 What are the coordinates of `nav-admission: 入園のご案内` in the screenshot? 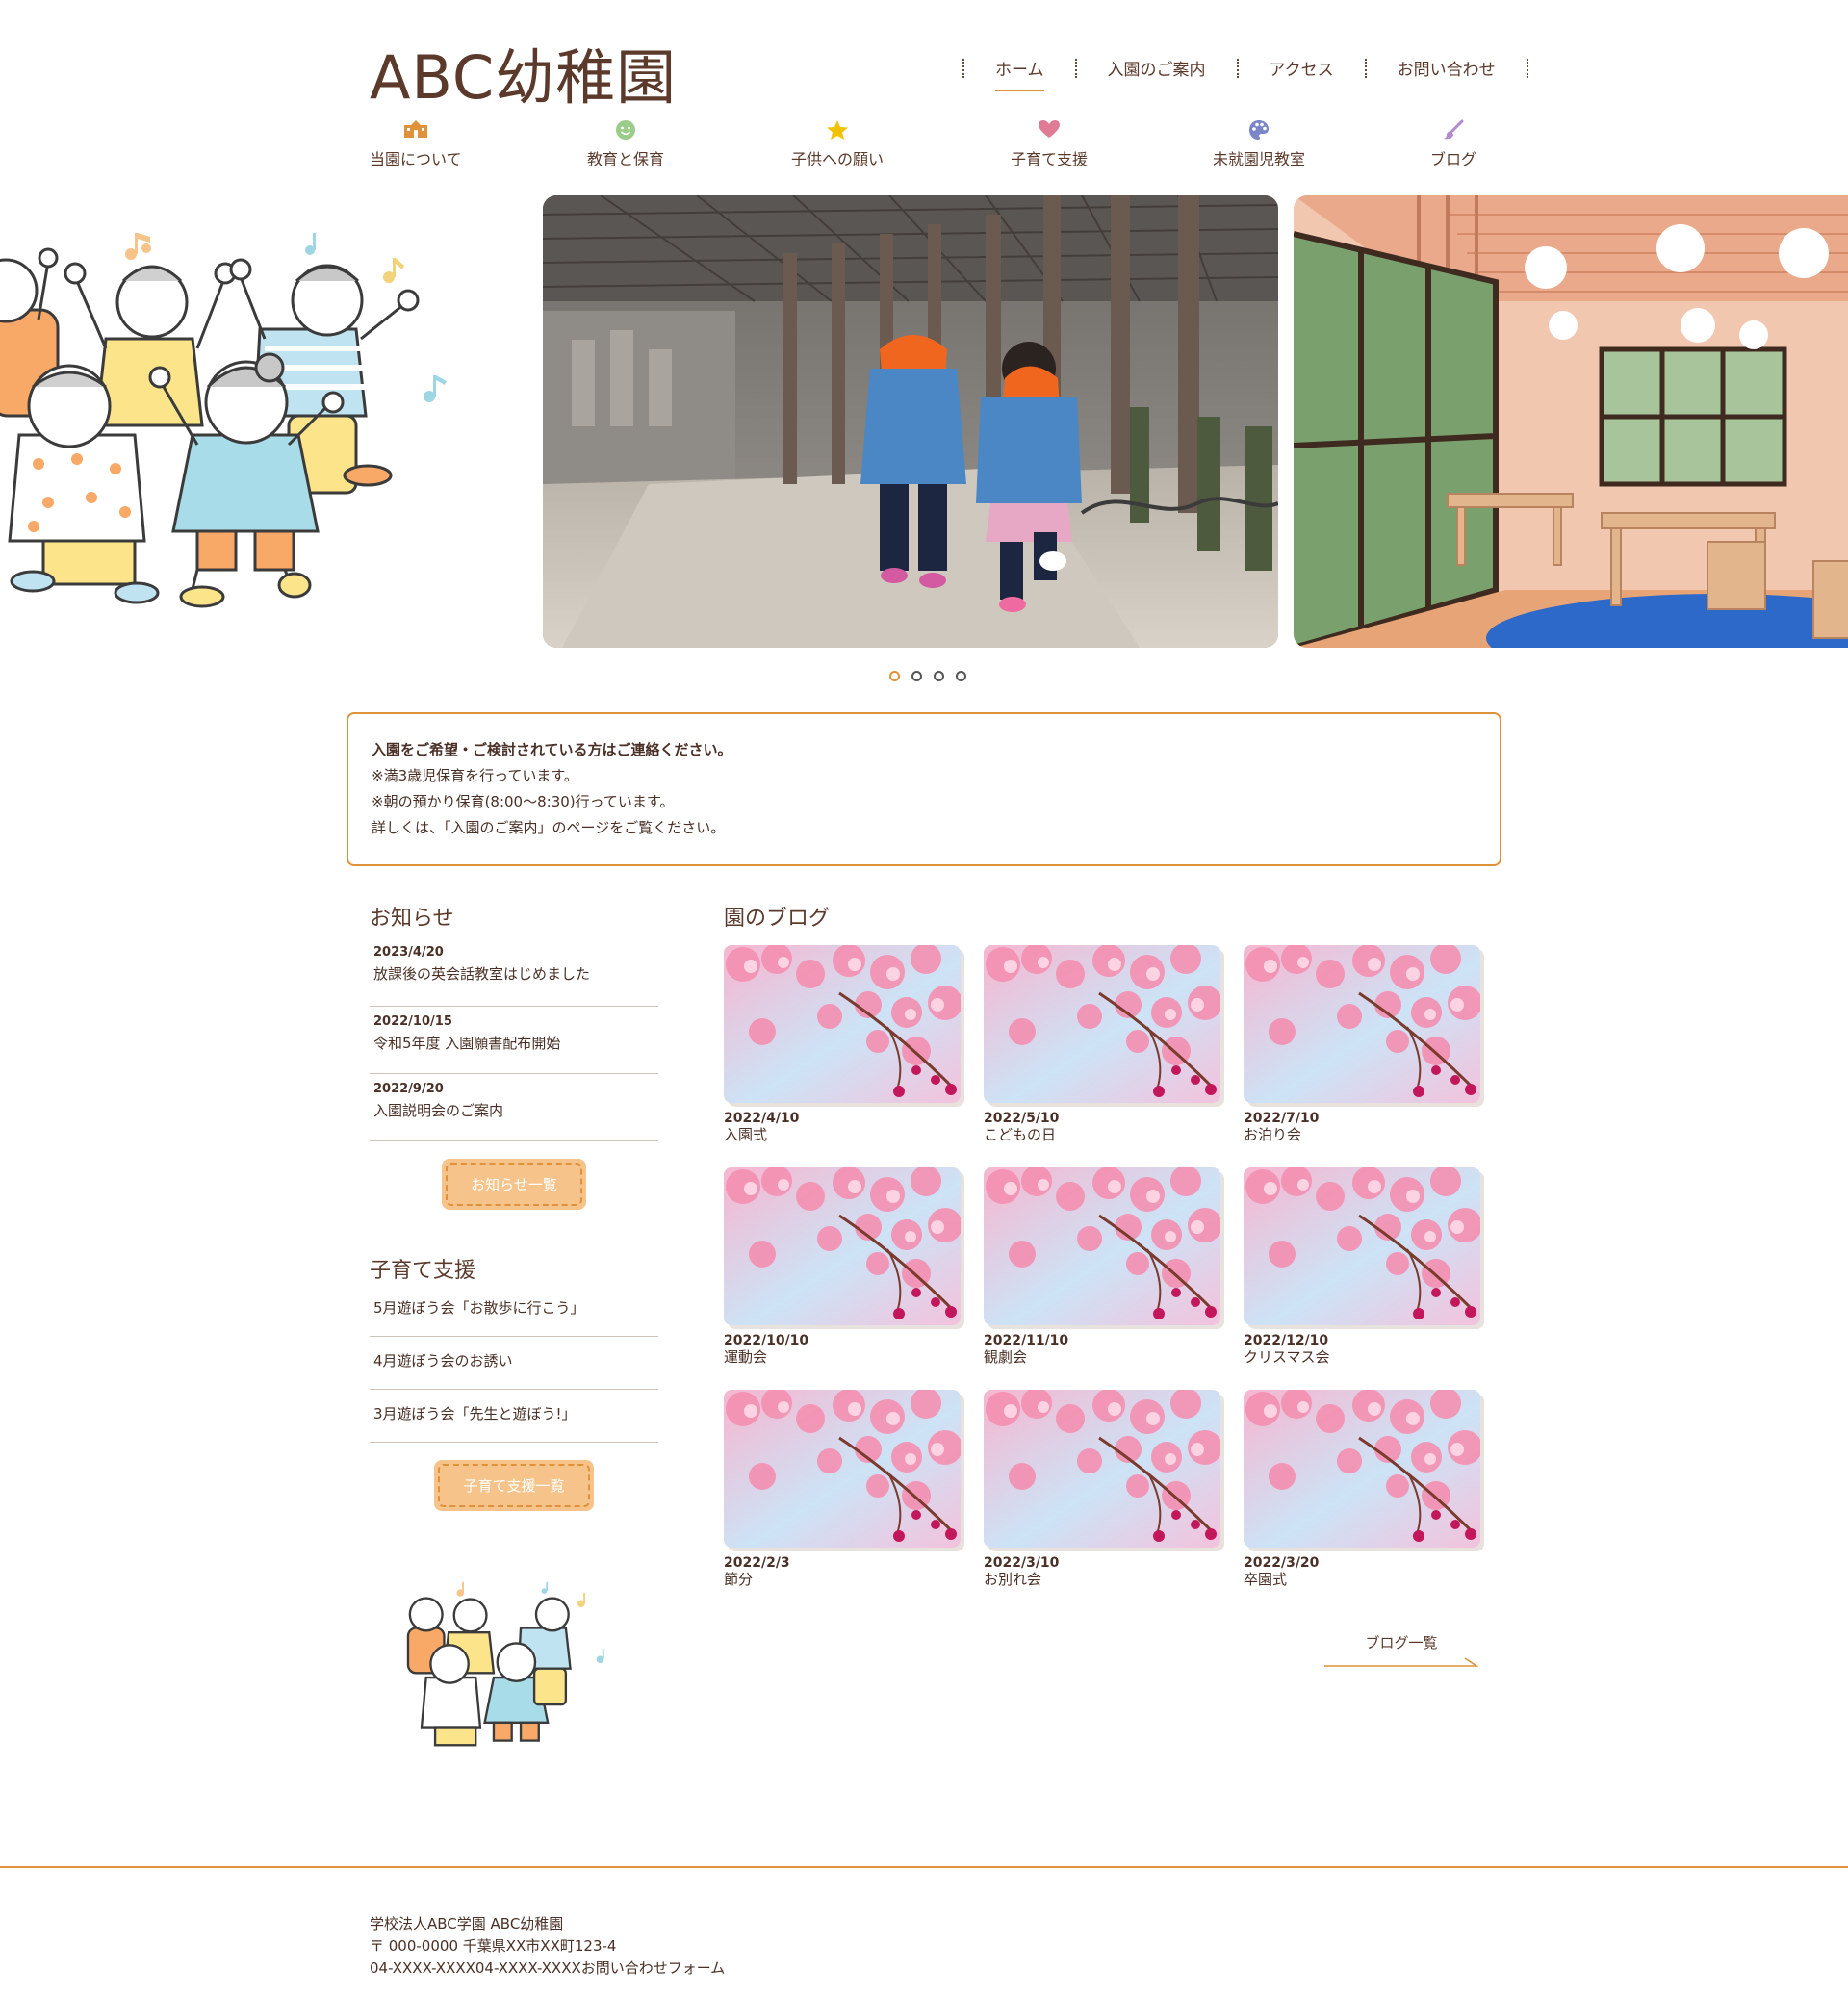 It's located at (1157, 68).